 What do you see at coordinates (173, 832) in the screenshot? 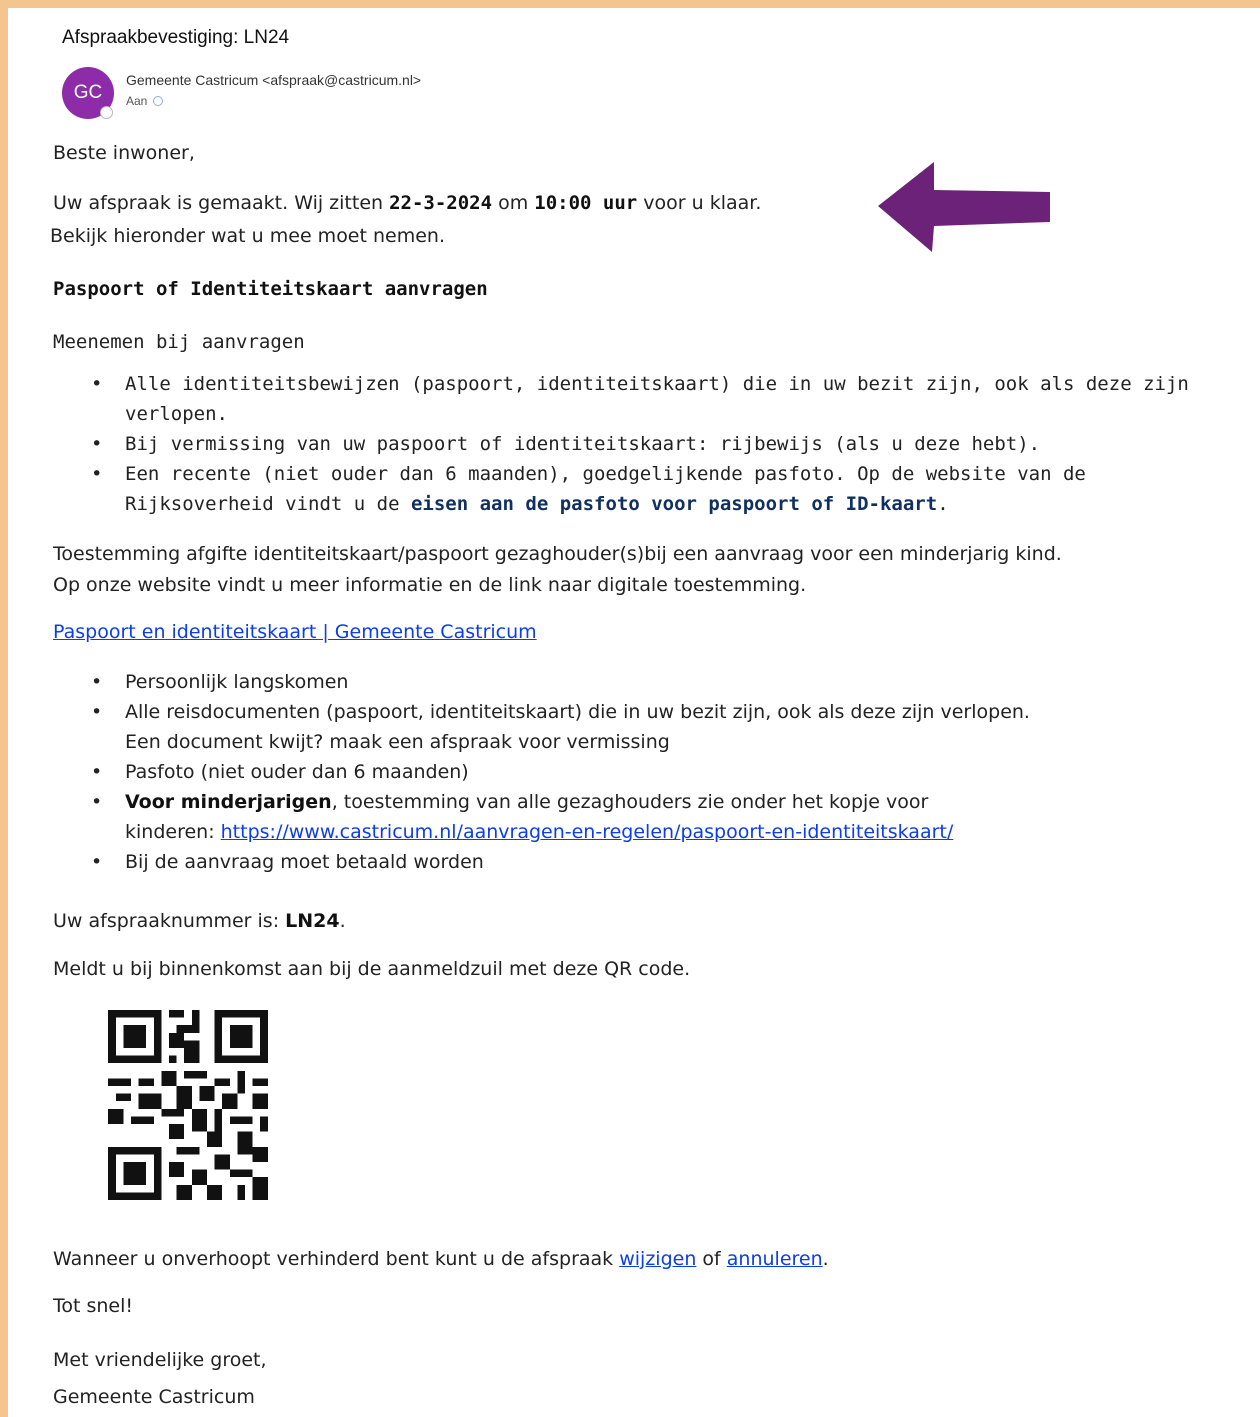
I see `list-item-text: kinderen:` at bounding box center [173, 832].